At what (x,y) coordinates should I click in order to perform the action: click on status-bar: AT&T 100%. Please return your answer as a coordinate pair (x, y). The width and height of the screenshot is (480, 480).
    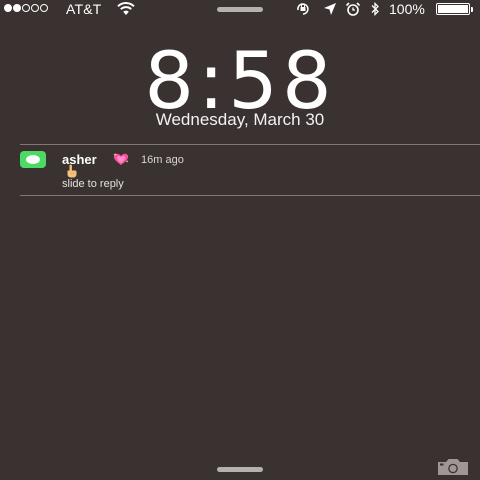
    Looking at the image, I should click on (240, 9).